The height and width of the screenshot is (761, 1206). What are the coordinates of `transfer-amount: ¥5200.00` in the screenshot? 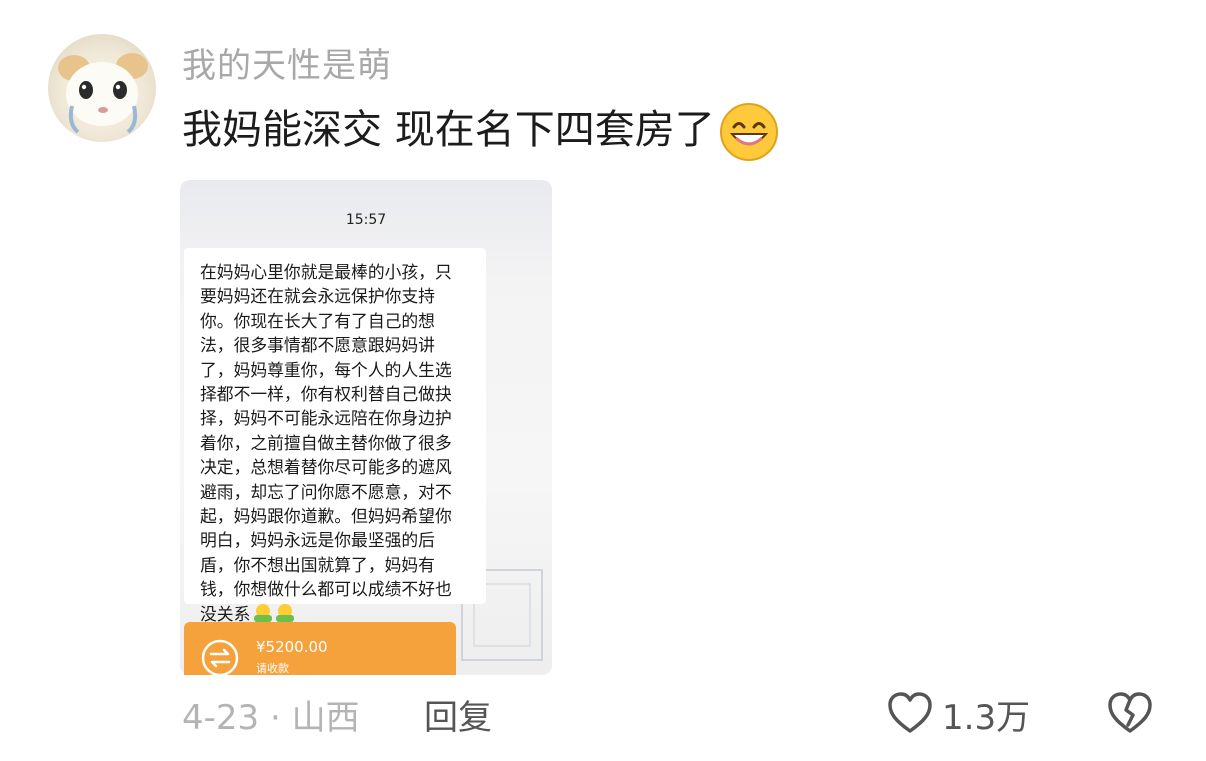 It's located at (292, 647).